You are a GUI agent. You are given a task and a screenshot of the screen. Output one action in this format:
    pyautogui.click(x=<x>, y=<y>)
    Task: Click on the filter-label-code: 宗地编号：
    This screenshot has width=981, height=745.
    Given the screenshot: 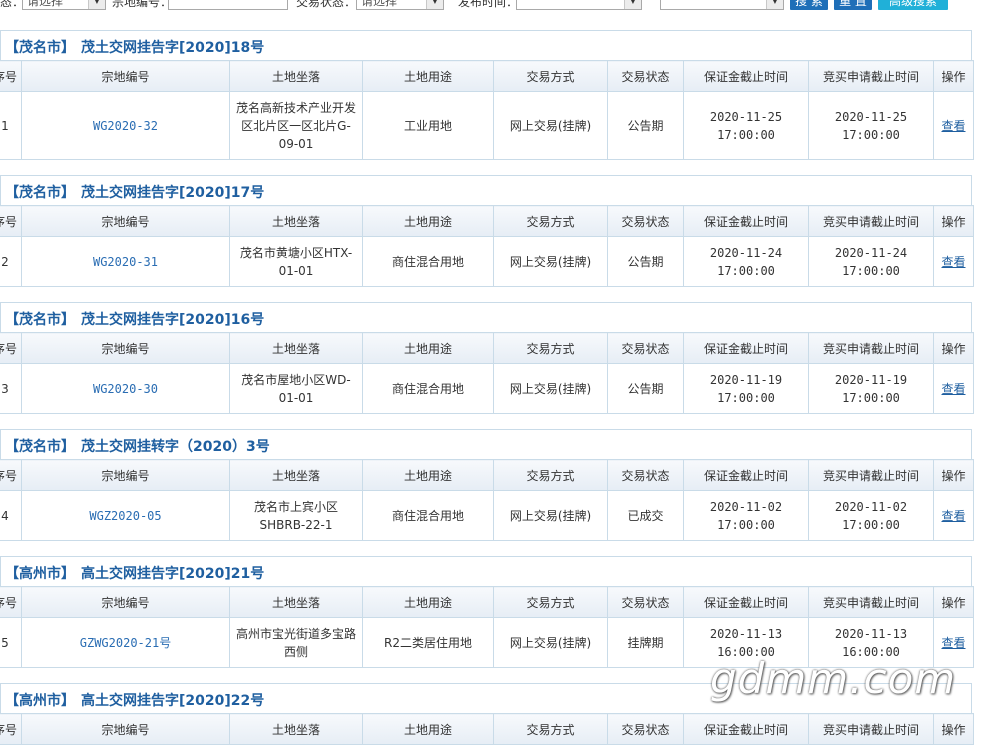 What is the action you would take?
    pyautogui.click(x=142, y=4)
    